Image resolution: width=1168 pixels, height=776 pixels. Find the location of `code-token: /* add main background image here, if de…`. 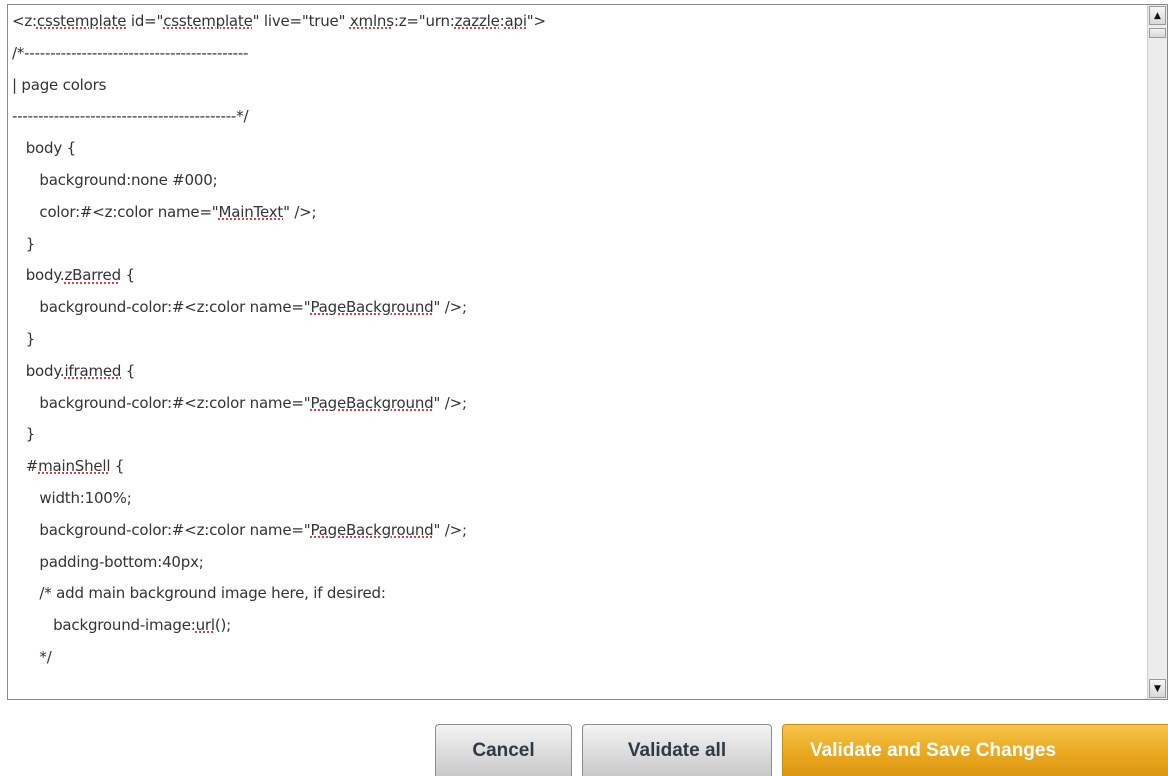

code-token: /* add main background image here, if de… is located at coordinates (199, 593).